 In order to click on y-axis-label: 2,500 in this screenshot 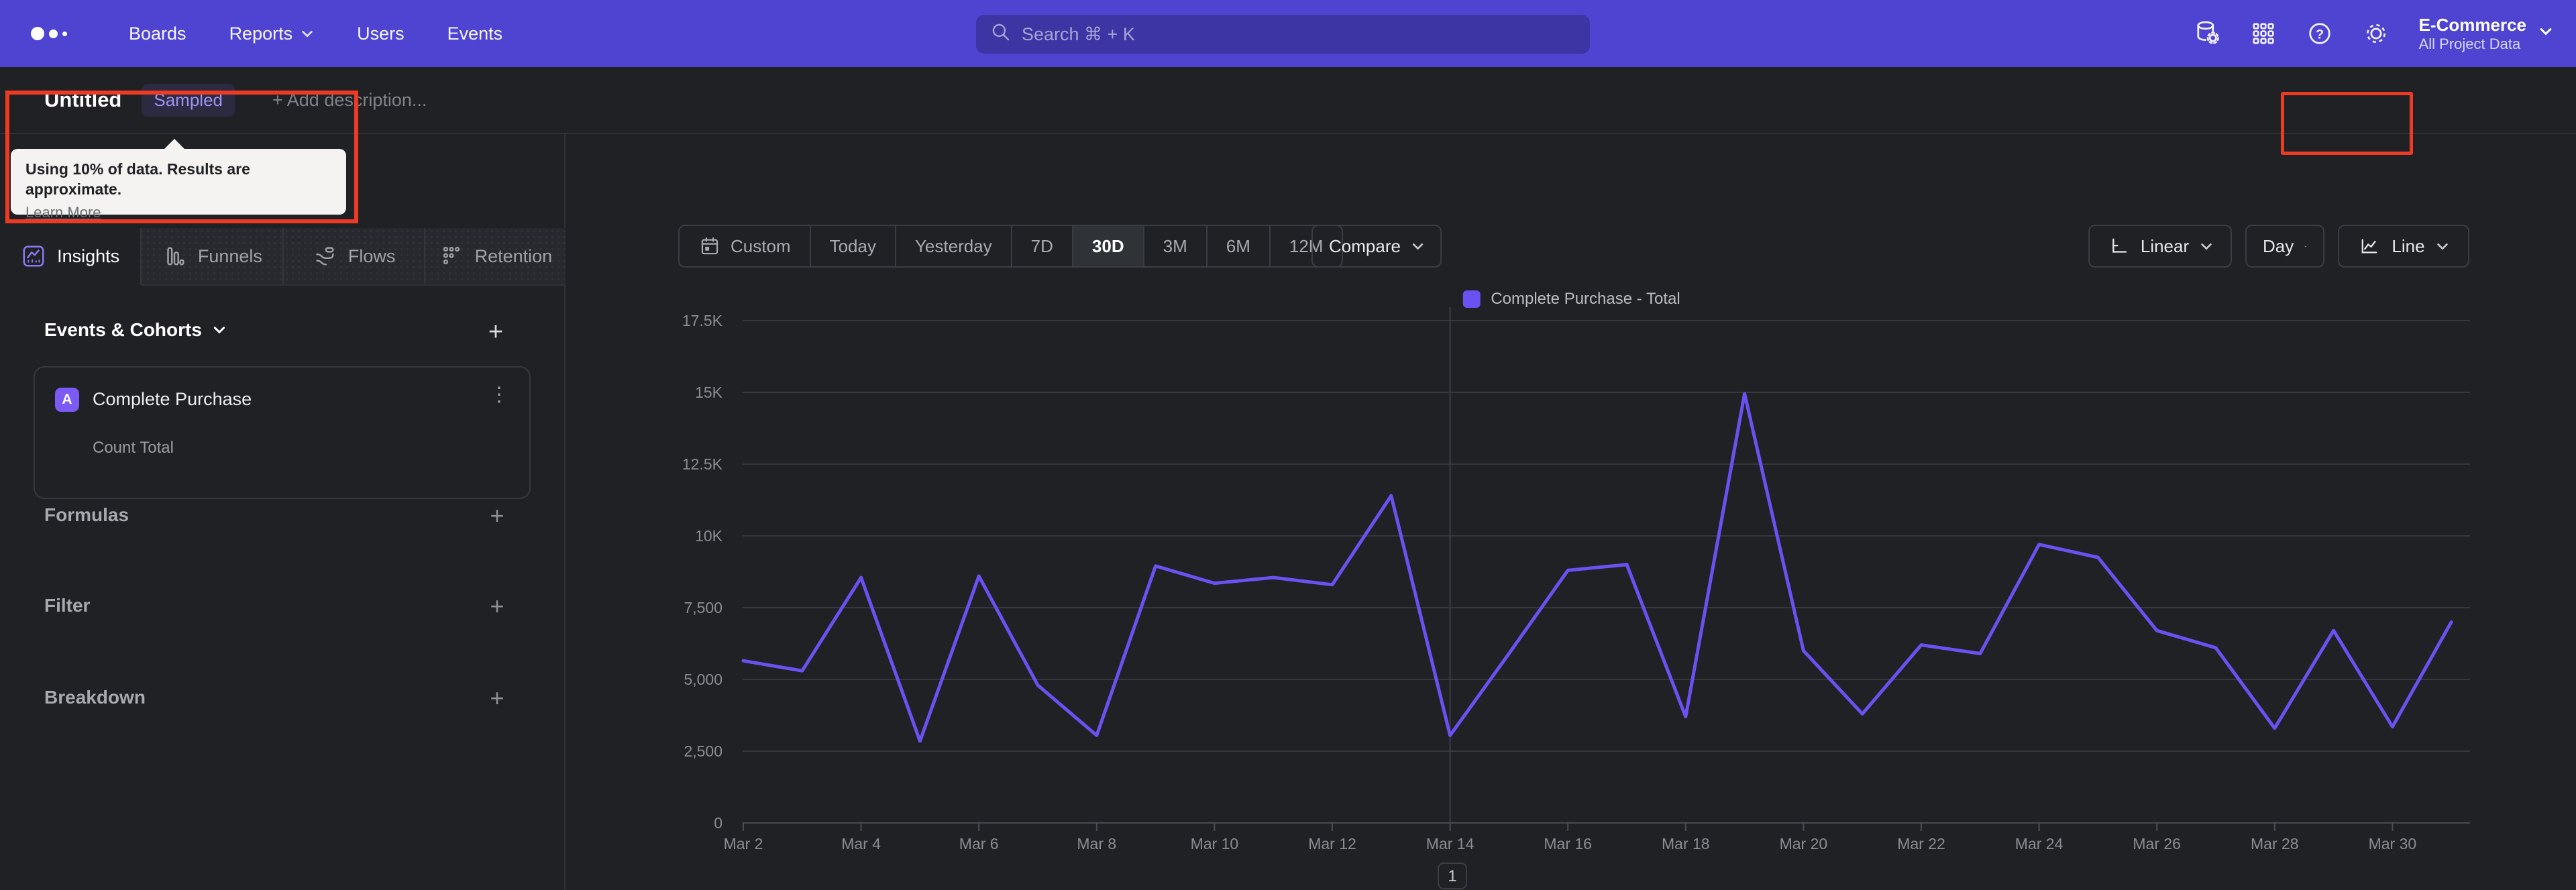, I will do `click(703, 751)`.